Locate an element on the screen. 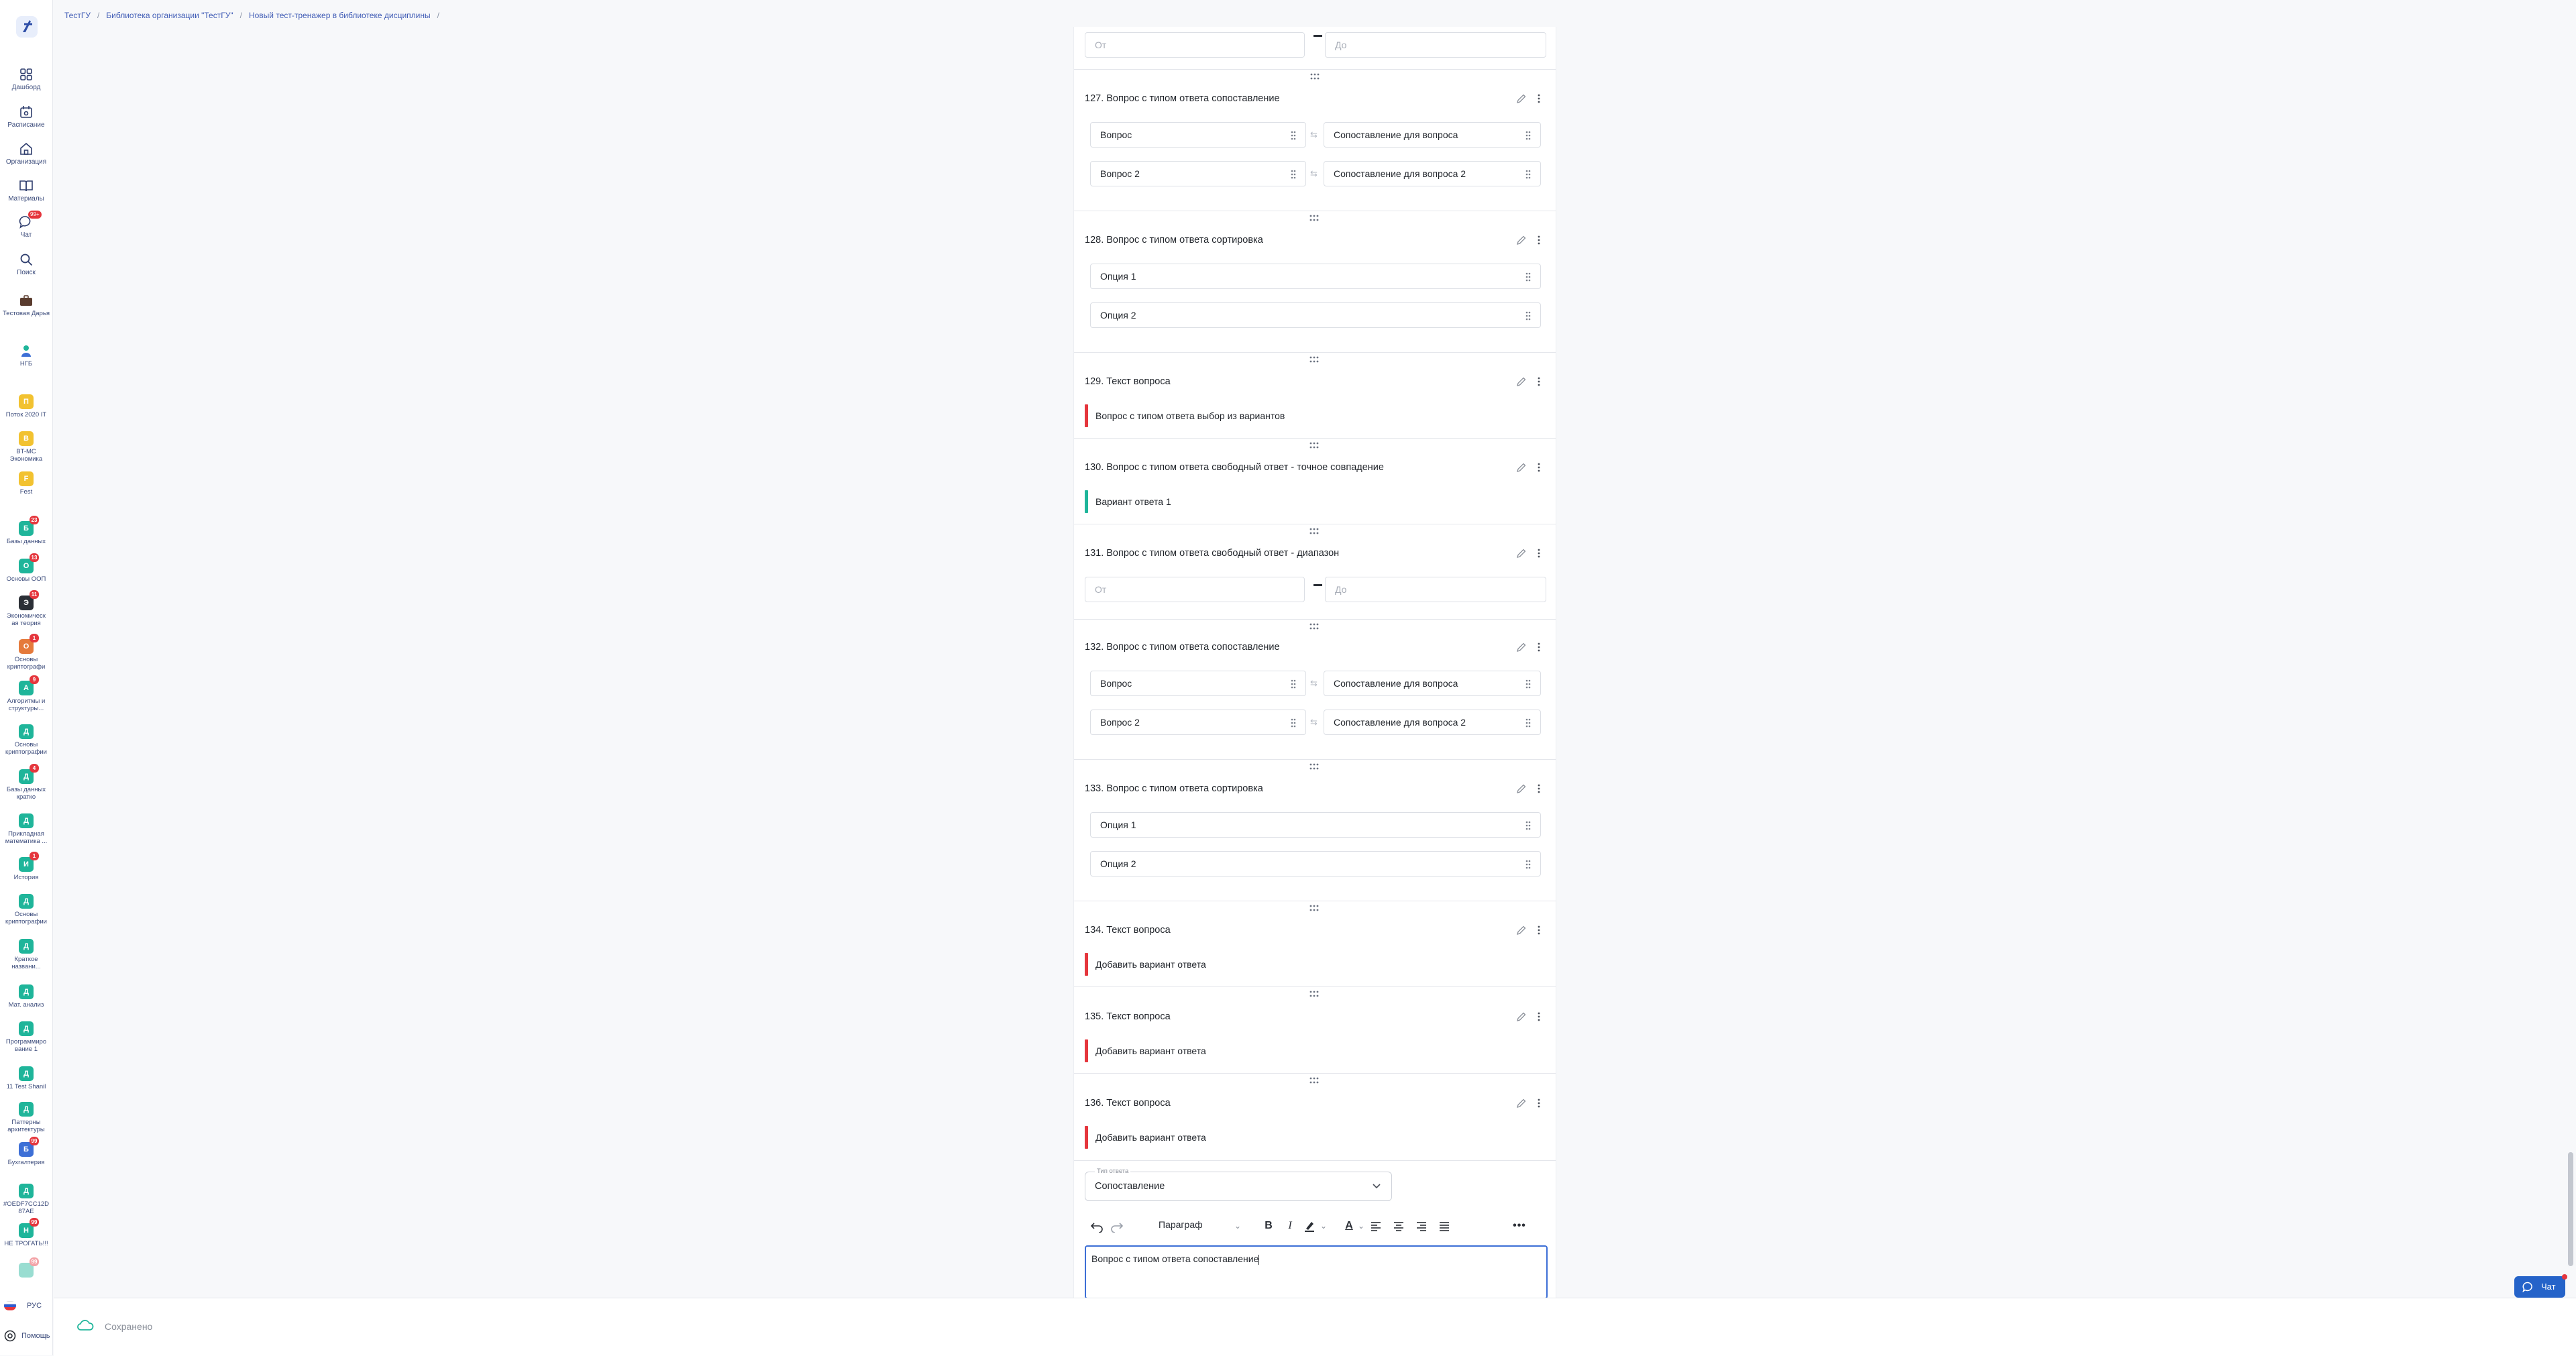 The width and height of the screenshot is (2576, 1356). align-left-icon is located at coordinates (1376, 1226).